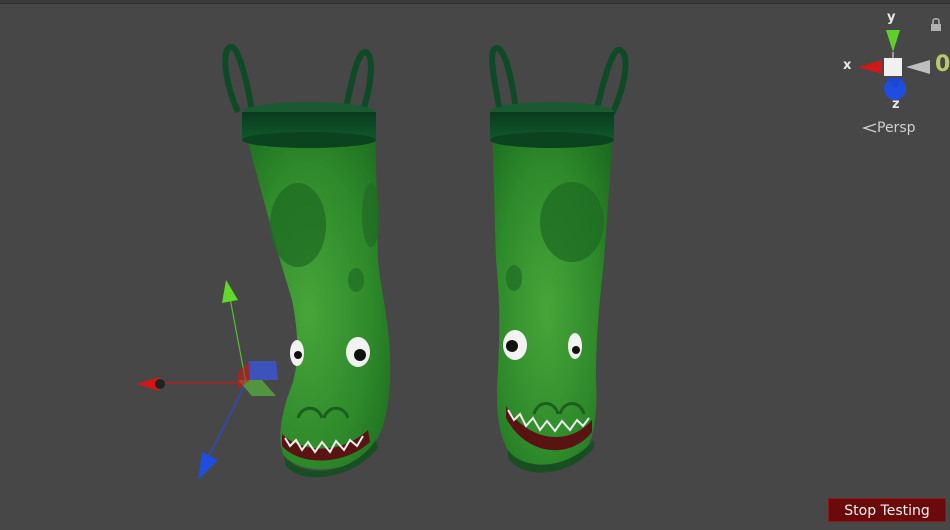  Describe the element at coordinates (893, 41) in the screenshot. I see `y-axis-cone` at that location.